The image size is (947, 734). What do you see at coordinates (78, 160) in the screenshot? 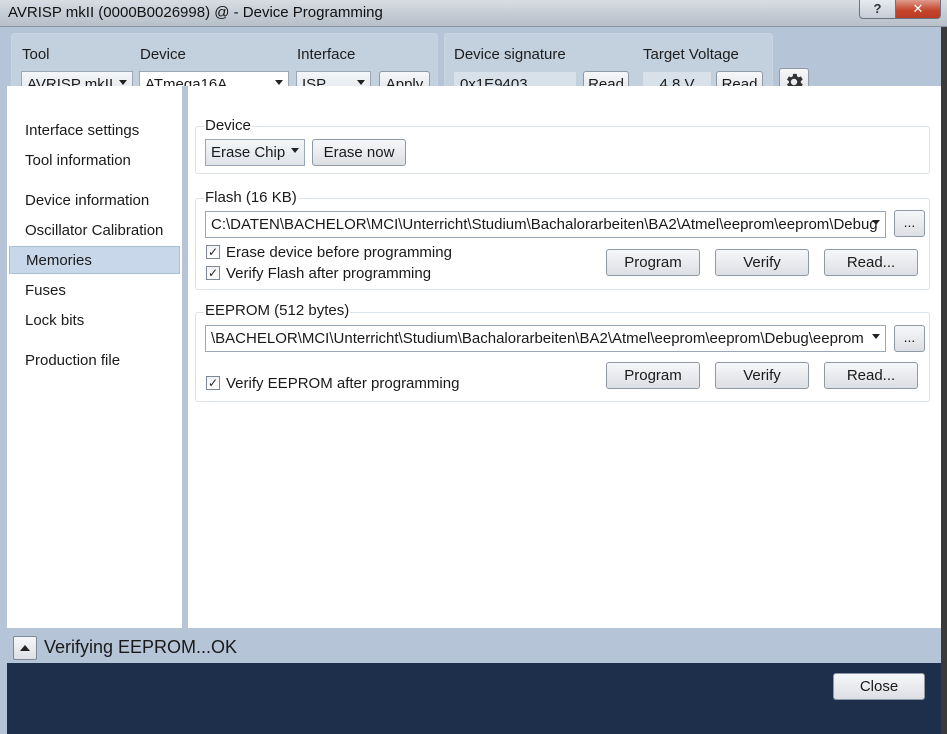
I see `sidebar-item-label: Tool information` at bounding box center [78, 160].